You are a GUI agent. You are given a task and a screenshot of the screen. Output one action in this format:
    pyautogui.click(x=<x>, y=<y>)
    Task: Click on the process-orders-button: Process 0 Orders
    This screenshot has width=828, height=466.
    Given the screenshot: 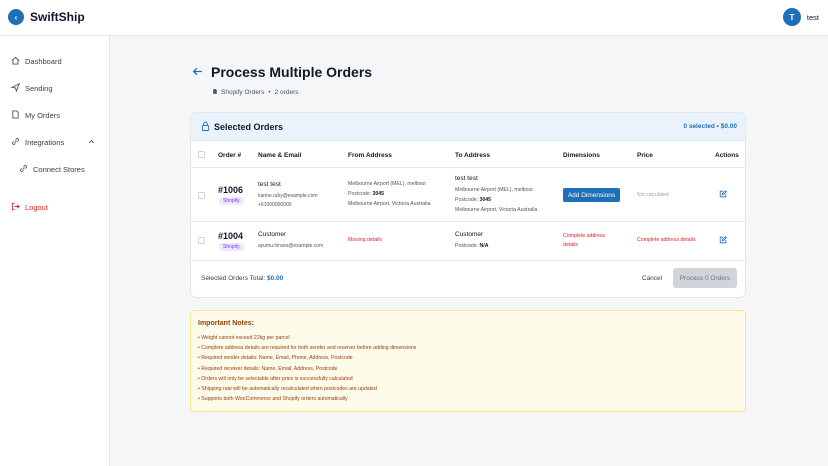 What is the action you would take?
    pyautogui.click(x=705, y=278)
    